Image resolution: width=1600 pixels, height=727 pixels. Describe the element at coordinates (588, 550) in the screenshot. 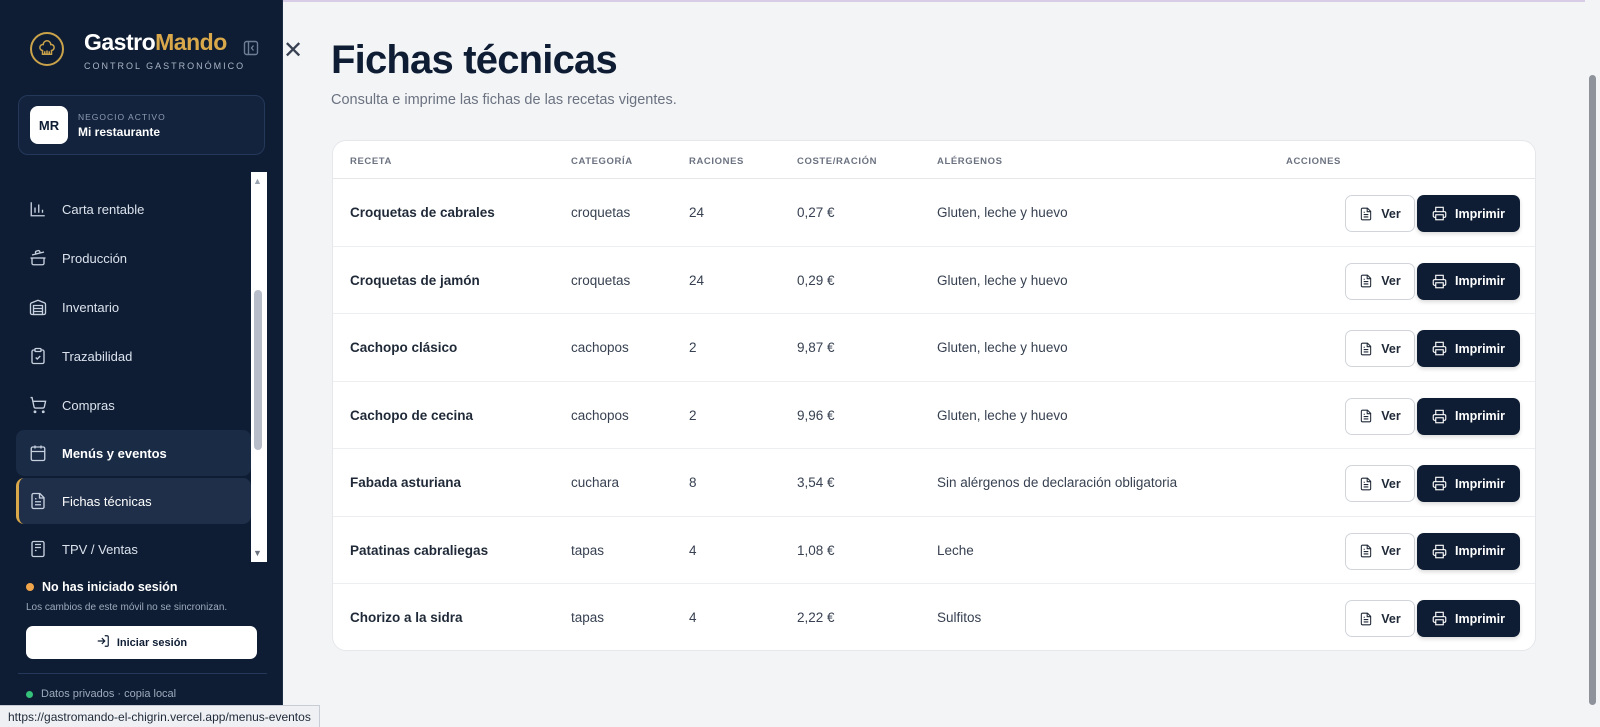

I see `recipe-category: tapas` at that location.